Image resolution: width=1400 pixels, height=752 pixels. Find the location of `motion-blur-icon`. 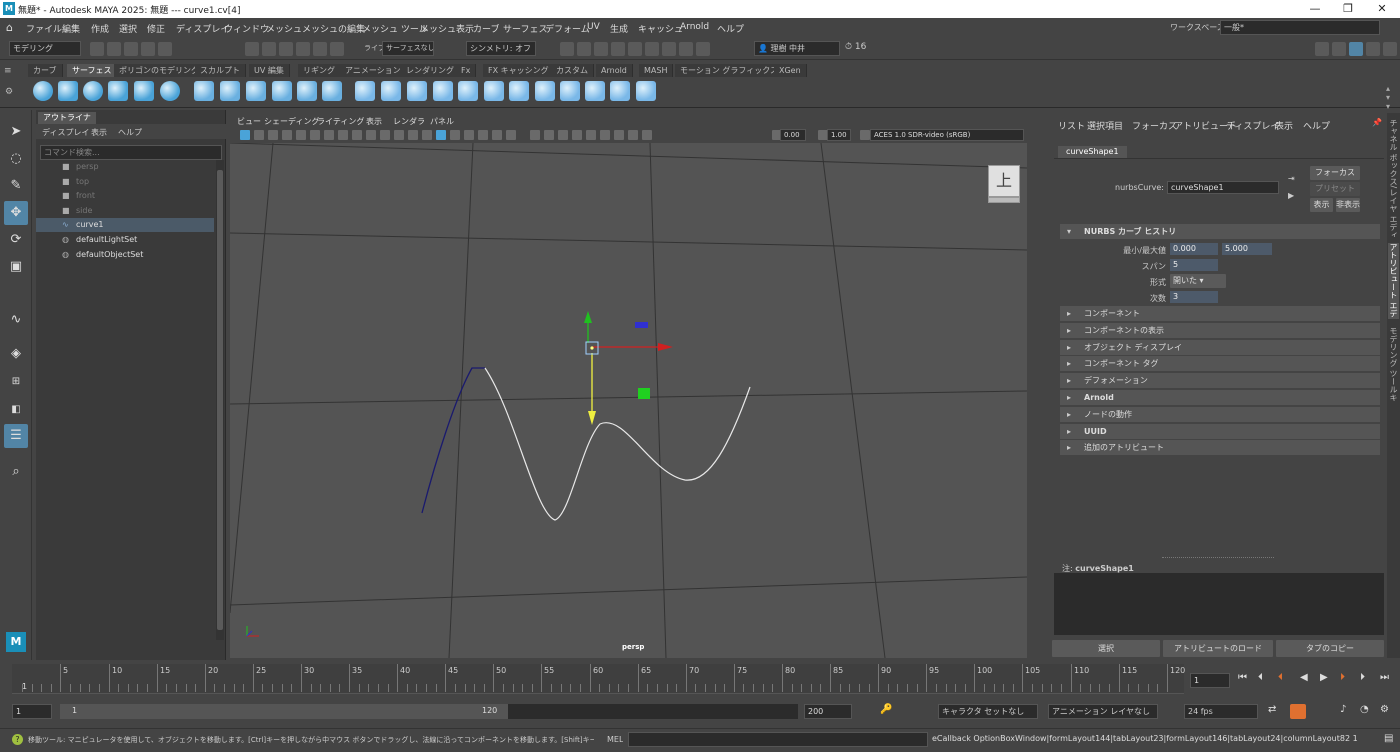

motion-blur-icon is located at coordinates (591, 135).